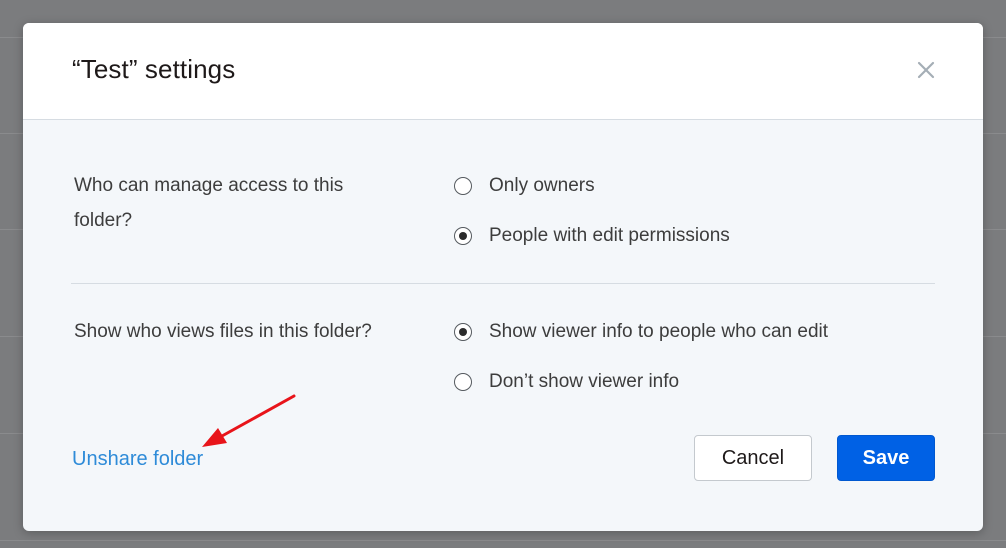 The image size is (1006, 548). Describe the element at coordinates (137, 459) in the screenshot. I see `unshare-folder-link: Unshare folder` at that location.